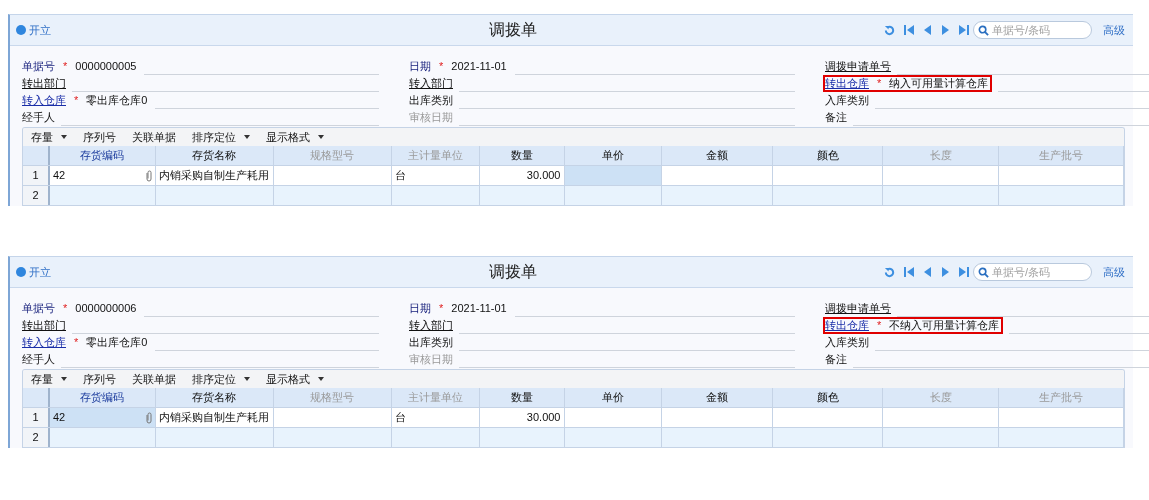 The width and height of the screenshot is (1149, 500). What do you see at coordinates (983, 272) in the screenshot?
I see `search-icon` at bounding box center [983, 272].